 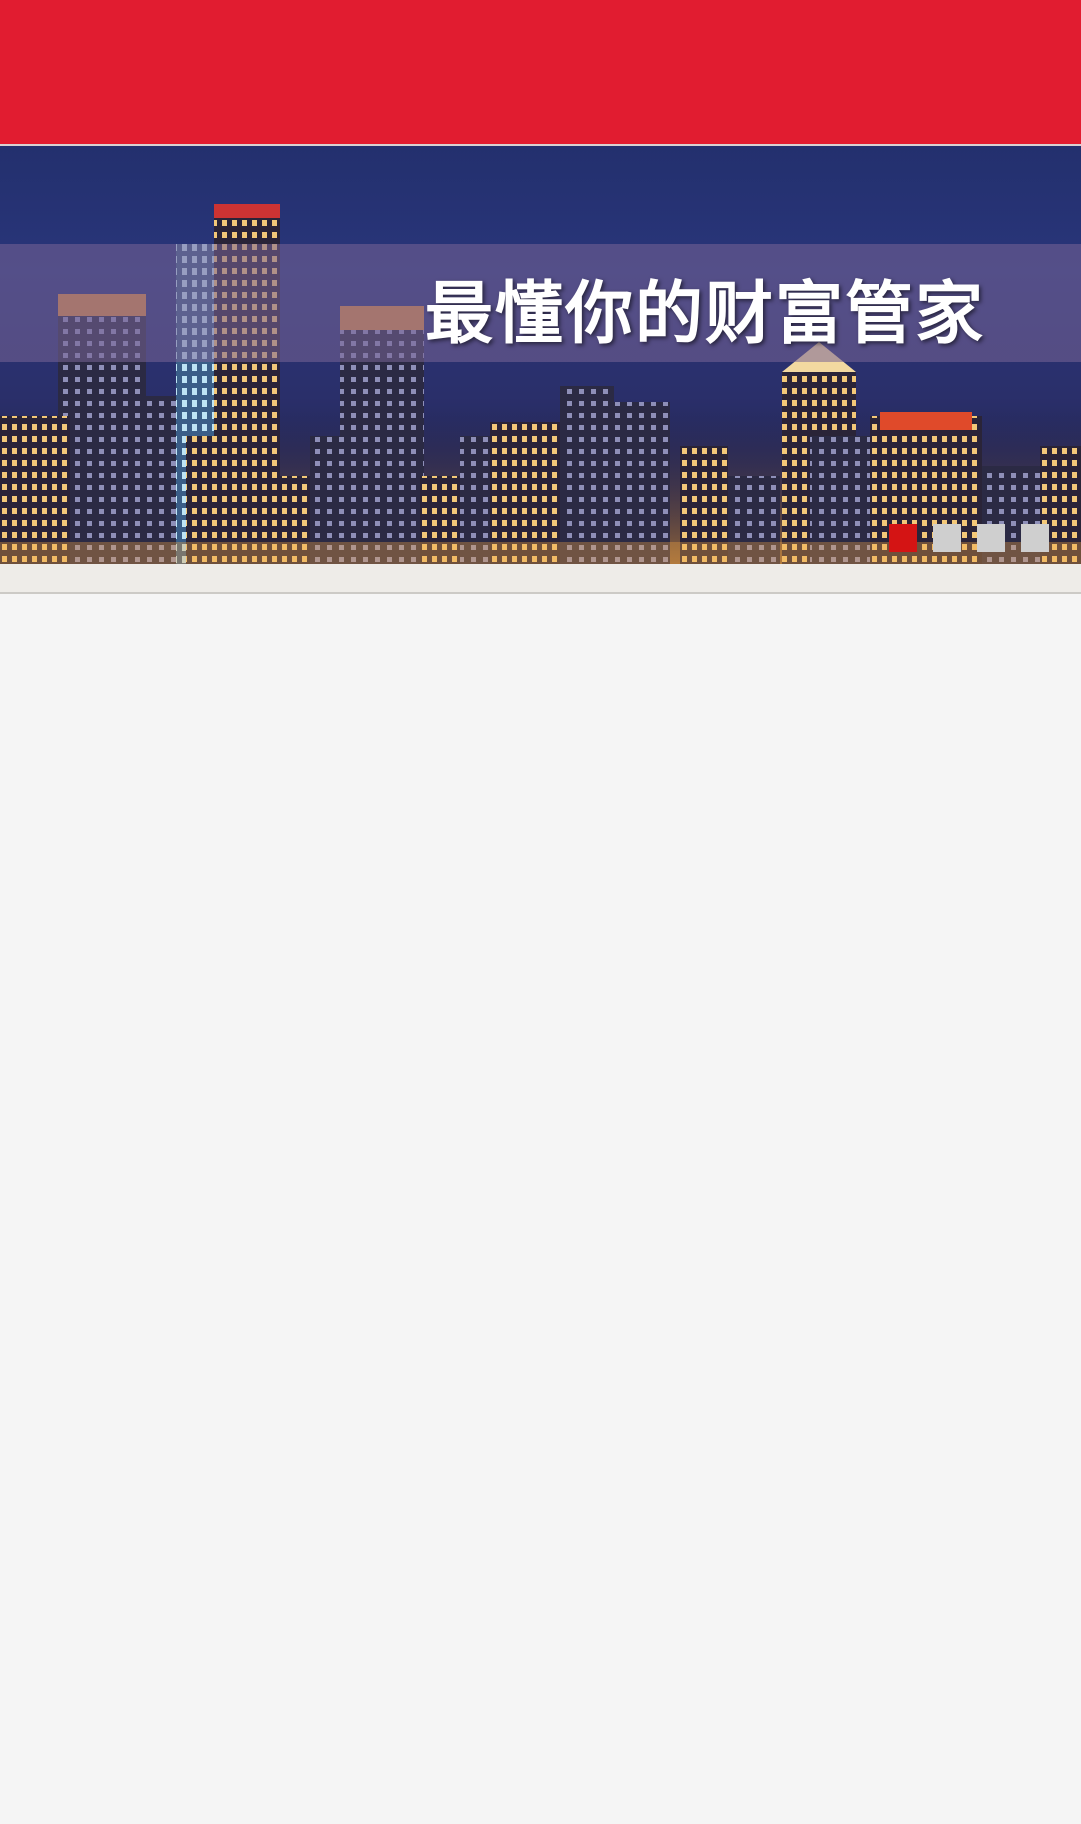 I want to click on banner-slogan: 最懂你的财富管家, so click(x=704, y=314).